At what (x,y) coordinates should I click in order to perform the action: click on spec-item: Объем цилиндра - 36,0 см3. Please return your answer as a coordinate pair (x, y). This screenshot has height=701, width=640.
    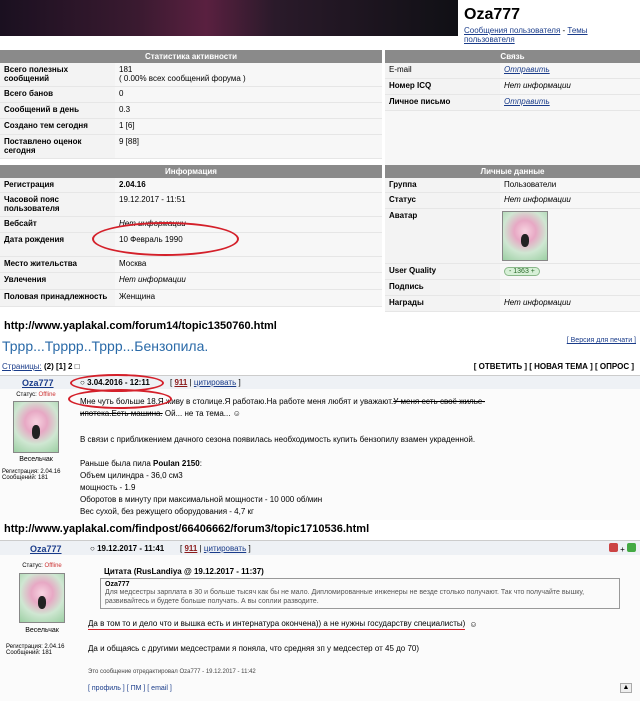
    Looking at the image, I should click on (131, 475).